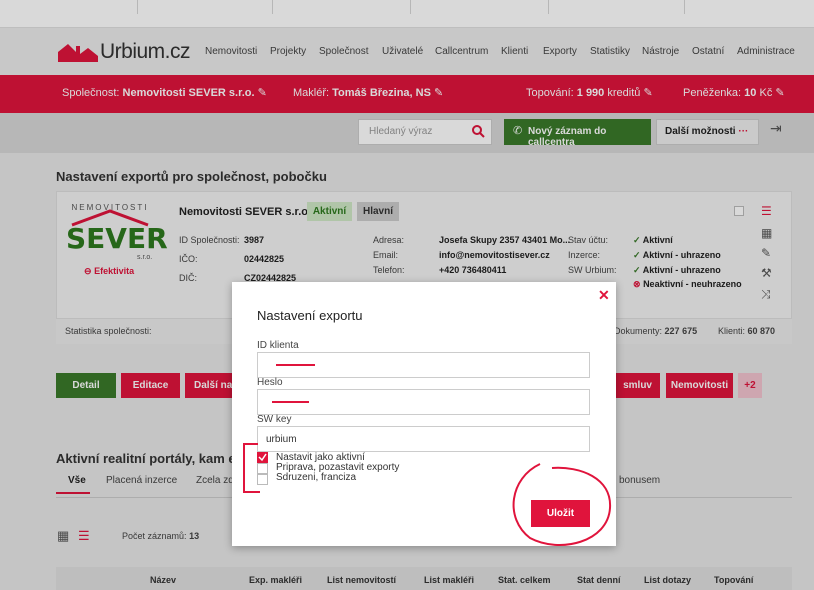 This screenshot has width=814, height=590. Describe the element at coordinates (423, 439) in the screenshot. I see `swkey-input: urbium` at that location.